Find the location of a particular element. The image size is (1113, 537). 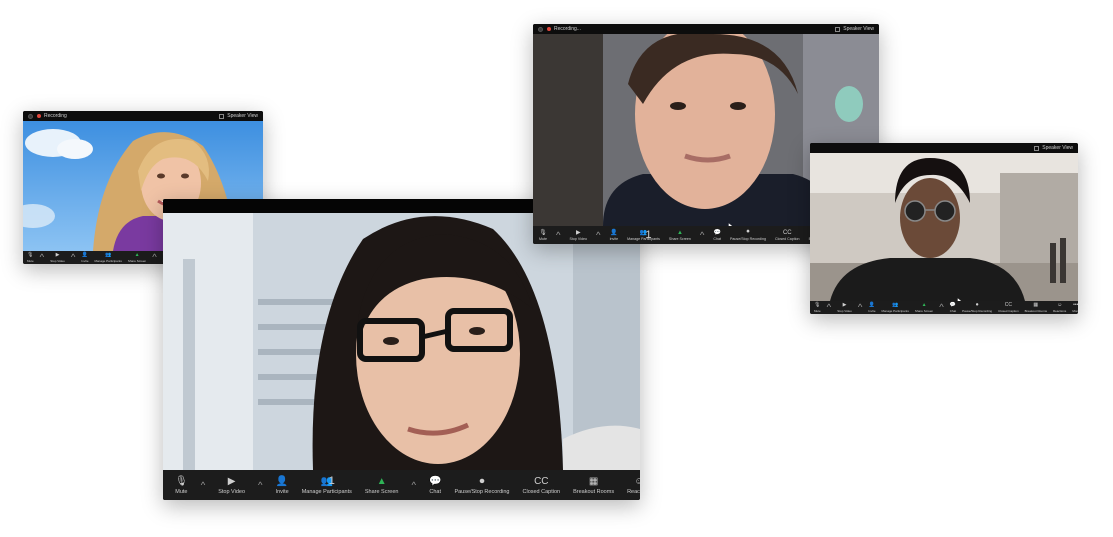

more-button: •••More is located at coordinates (1075, 307).